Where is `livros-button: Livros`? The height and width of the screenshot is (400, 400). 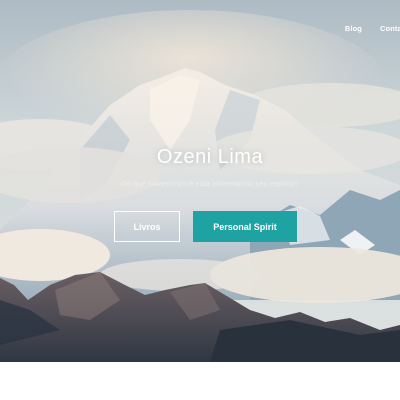 livros-button: Livros is located at coordinates (147, 226).